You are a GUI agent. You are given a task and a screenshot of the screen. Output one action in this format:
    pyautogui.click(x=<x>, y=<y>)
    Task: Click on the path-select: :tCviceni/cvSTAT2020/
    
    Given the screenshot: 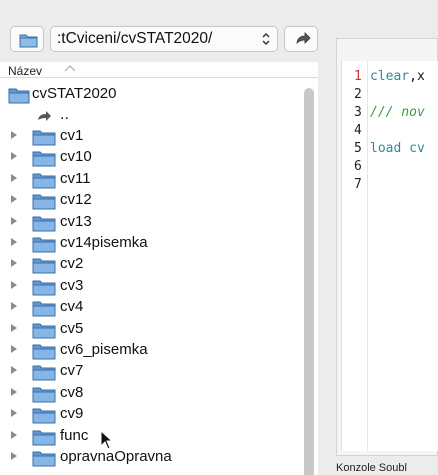 What is the action you would take?
    pyautogui.click(x=164, y=39)
    